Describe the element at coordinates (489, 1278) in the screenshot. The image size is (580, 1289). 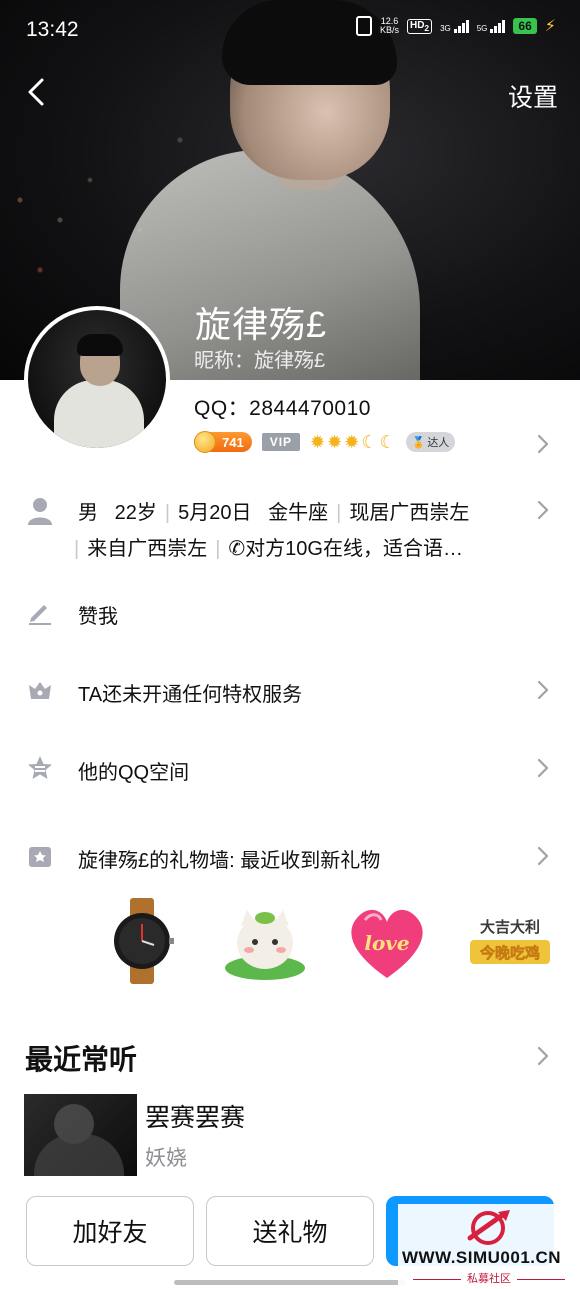
I see `watermark-sub: 私募社区` at that location.